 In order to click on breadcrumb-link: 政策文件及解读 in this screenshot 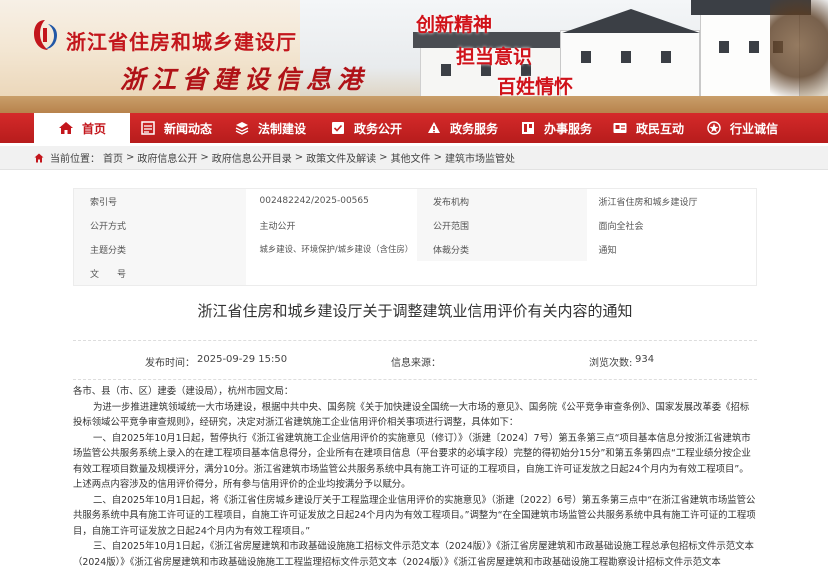, I will do `click(341, 157)`.